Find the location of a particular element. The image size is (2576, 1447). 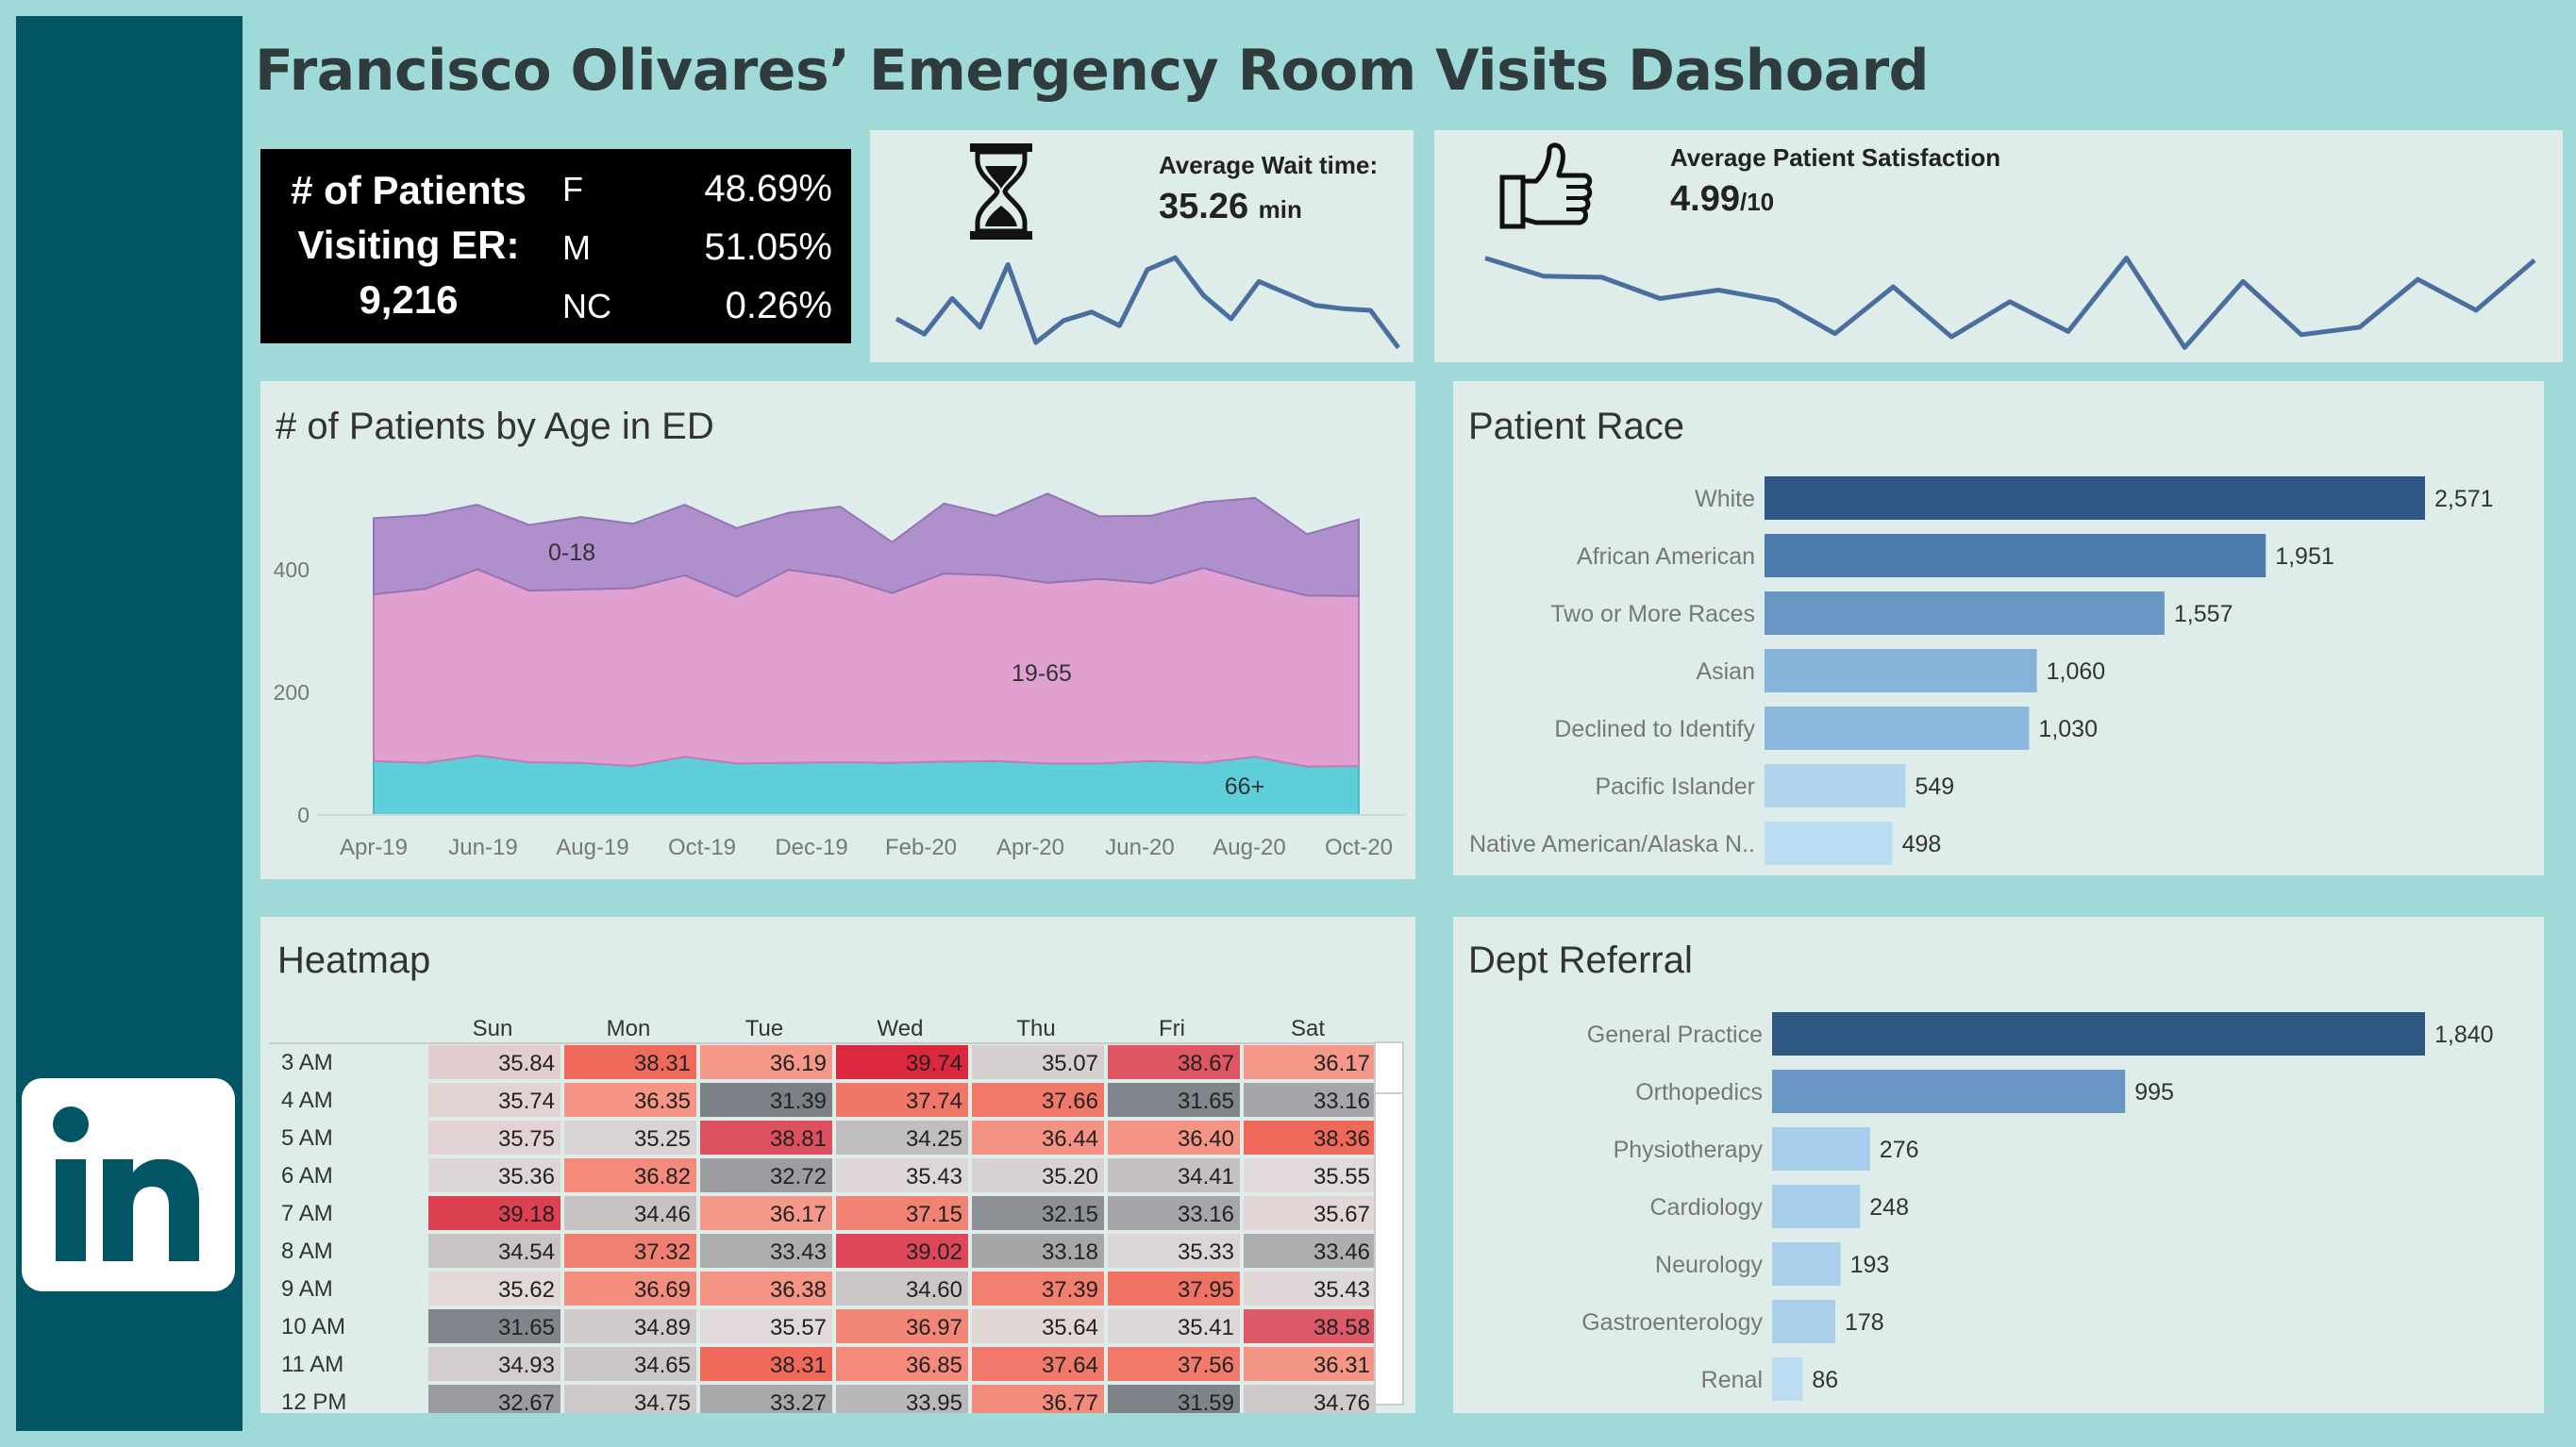

age-x-tick-label: Dec-19 is located at coordinates (811, 848).